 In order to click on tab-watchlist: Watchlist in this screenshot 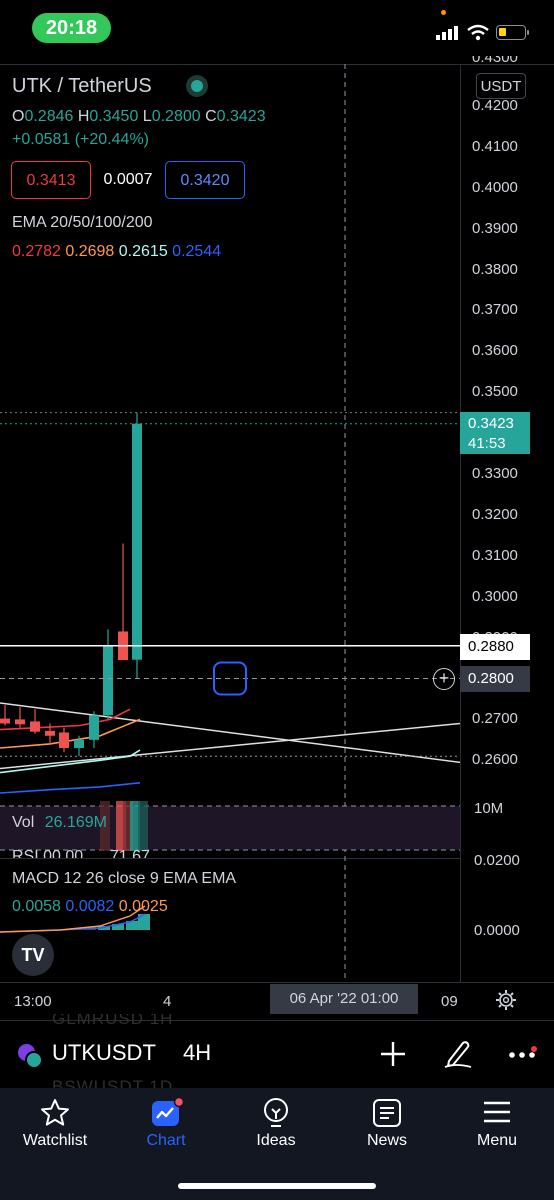, I will do `click(55, 1123)`.